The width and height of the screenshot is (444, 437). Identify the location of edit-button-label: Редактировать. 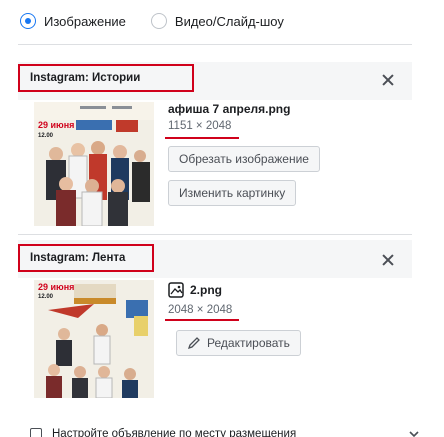
(248, 343).